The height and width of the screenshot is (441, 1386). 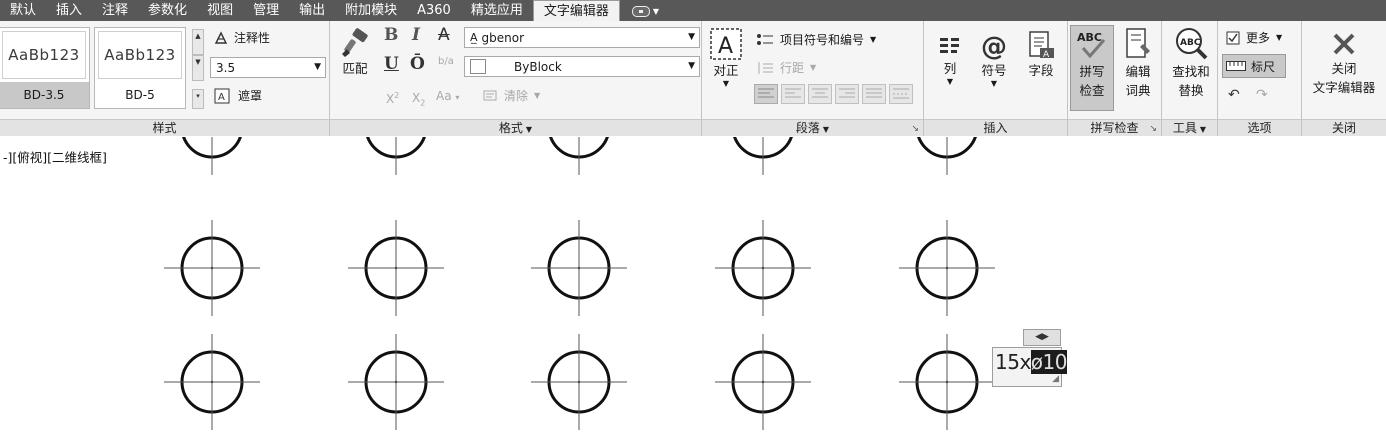 What do you see at coordinates (447, 96) in the screenshot?
I see `change-case-button: Aa ▾` at bounding box center [447, 96].